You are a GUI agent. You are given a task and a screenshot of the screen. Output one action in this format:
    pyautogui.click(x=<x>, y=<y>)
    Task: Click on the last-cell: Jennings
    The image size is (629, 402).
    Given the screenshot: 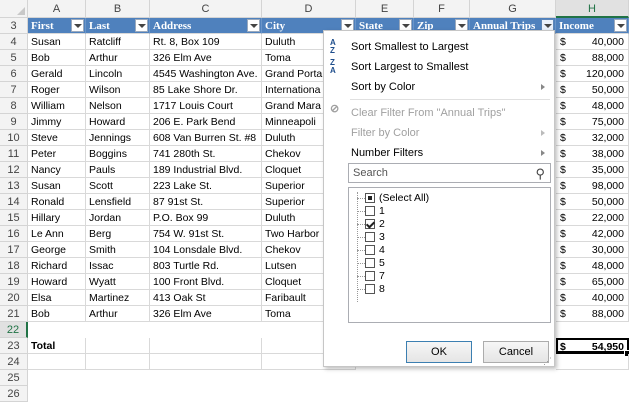 What is the action you would take?
    pyautogui.click(x=118, y=138)
    